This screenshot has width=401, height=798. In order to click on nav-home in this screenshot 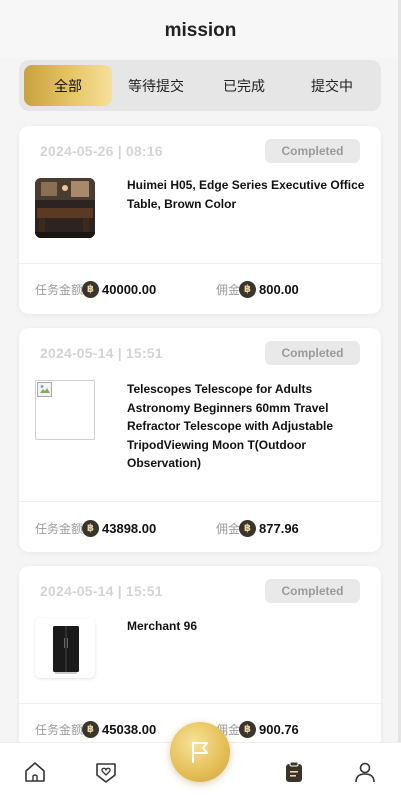, I will do `click(35, 772)`.